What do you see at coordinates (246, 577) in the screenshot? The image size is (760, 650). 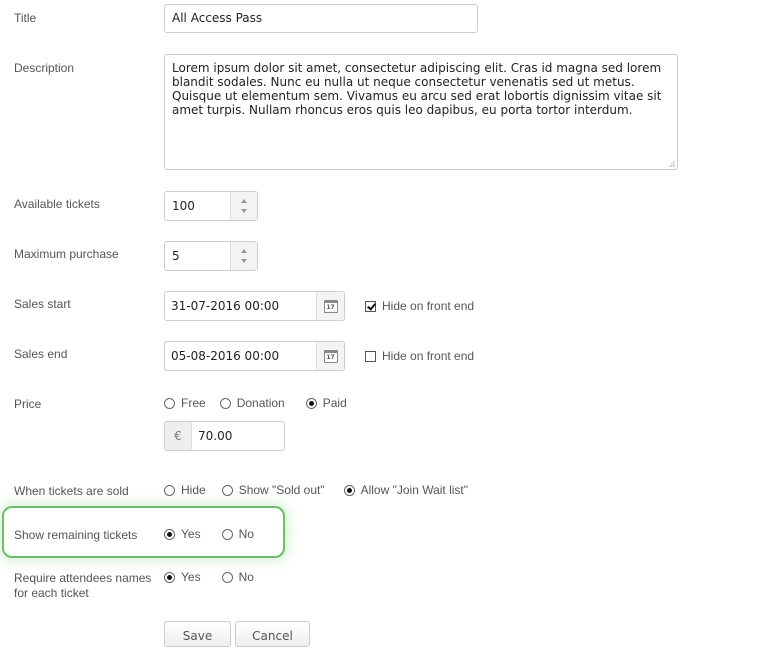 I see `require-names-option-label: No` at bounding box center [246, 577].